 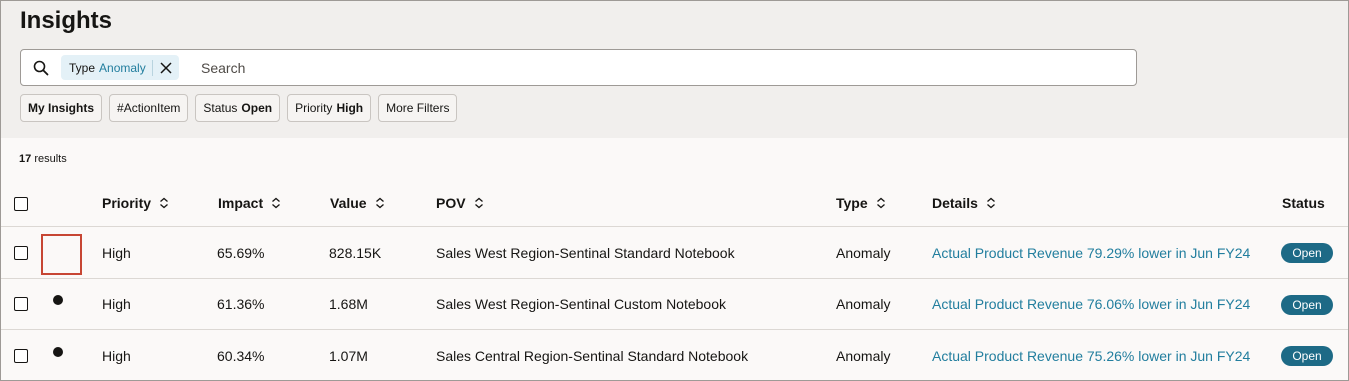 I want to click on filter-action-item: #ActionItem, so click(x=149, y=108).